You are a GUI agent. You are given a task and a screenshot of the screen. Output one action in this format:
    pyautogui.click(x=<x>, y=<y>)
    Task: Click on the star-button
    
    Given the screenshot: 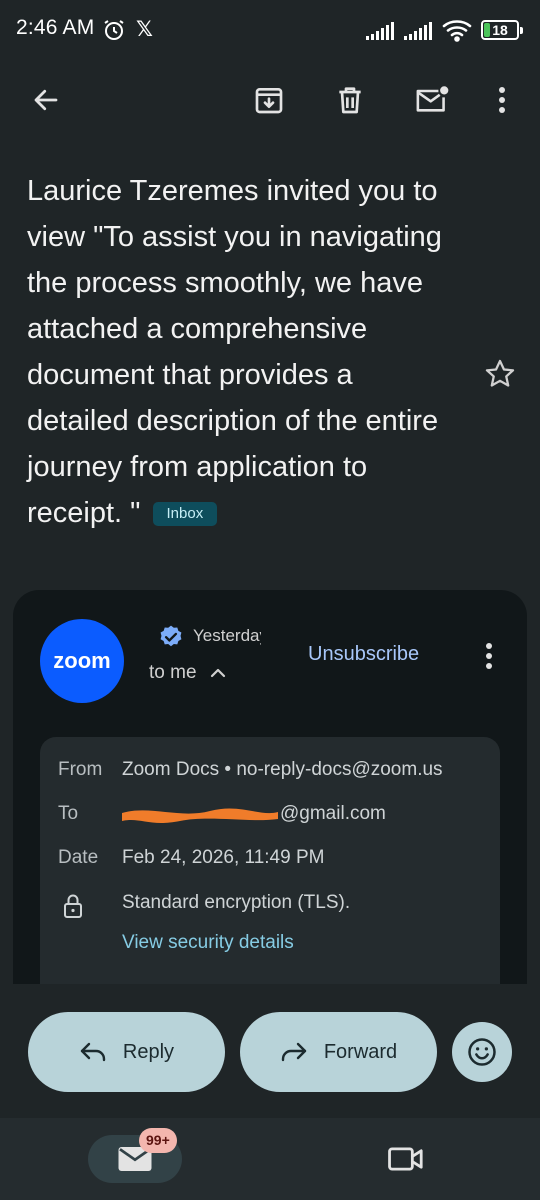 What is the action you would take?
    pyautogui.click(x=500, y=374)
    